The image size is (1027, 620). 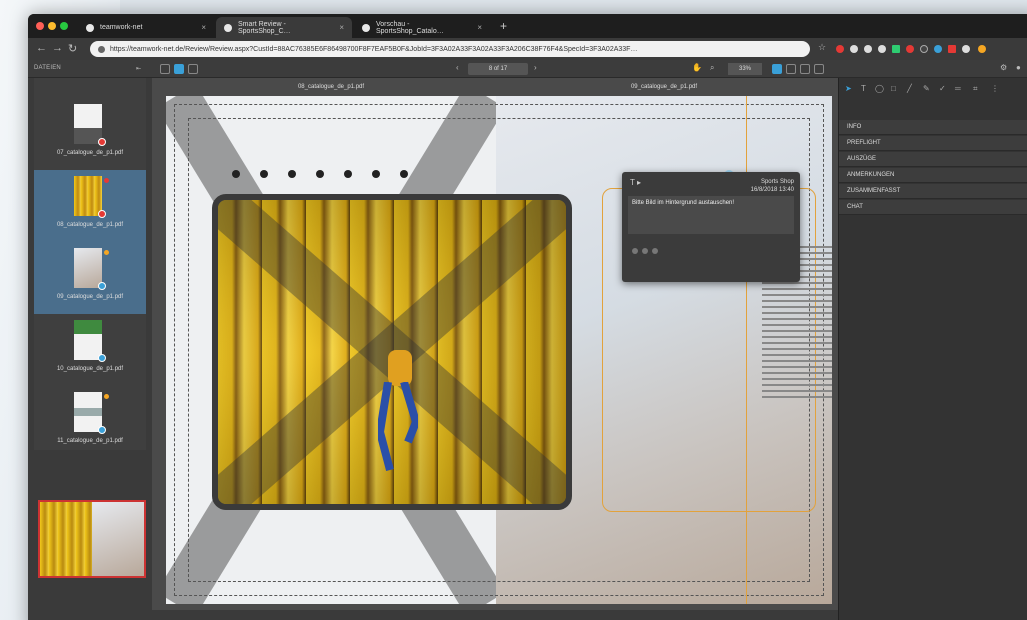 I want to click on pen-tool-icon: ✎, so click(x=926, y=88).